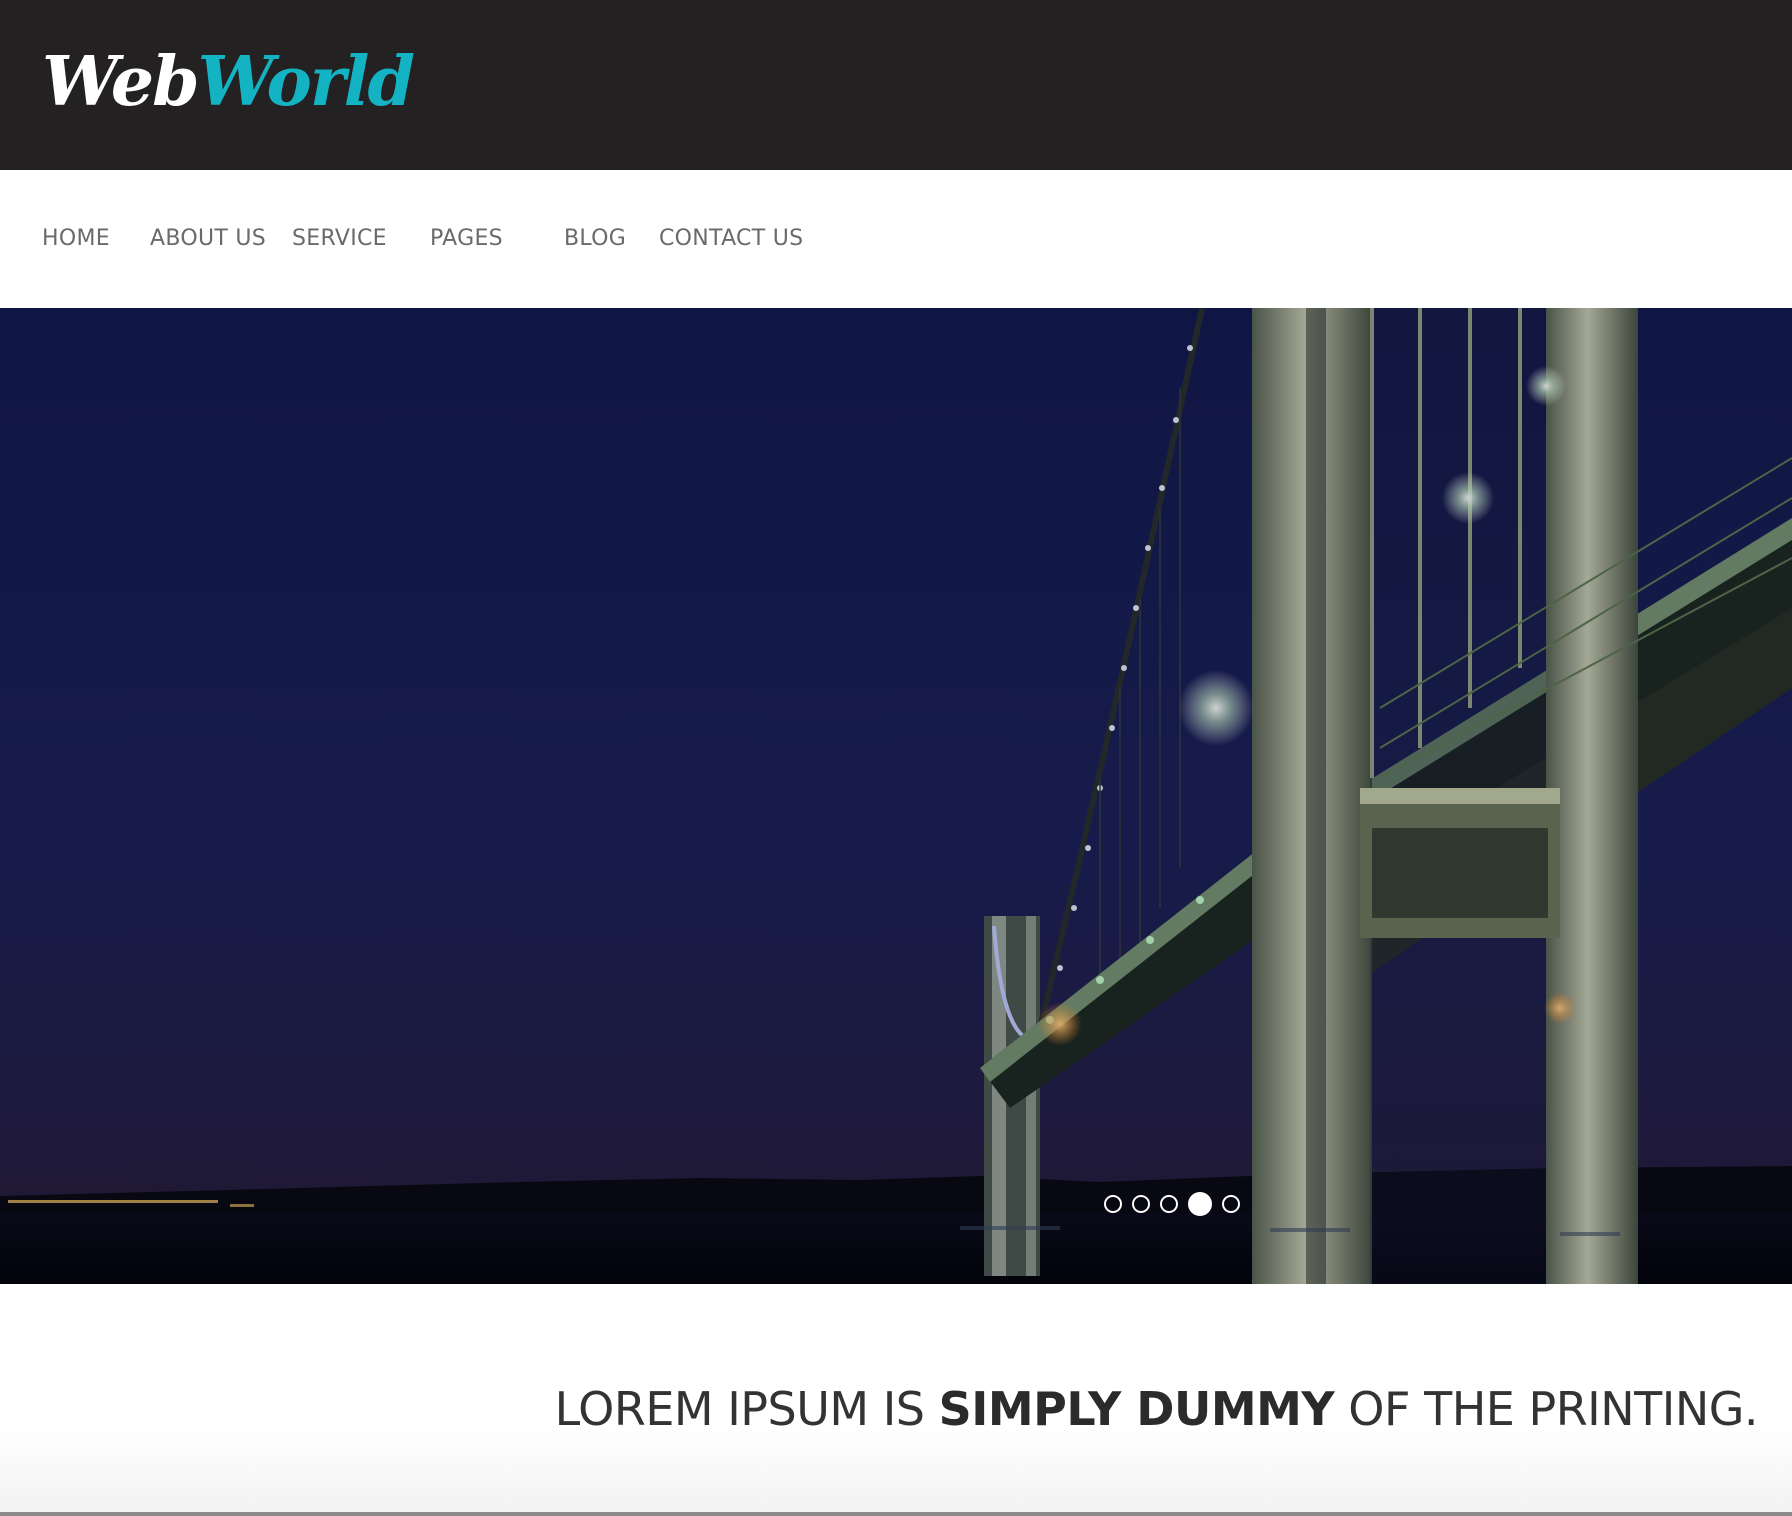  Describe the element at coordinates (731, 239) in the screenshot. I see `nav-item-contact-us: CONTACT US` at that location.